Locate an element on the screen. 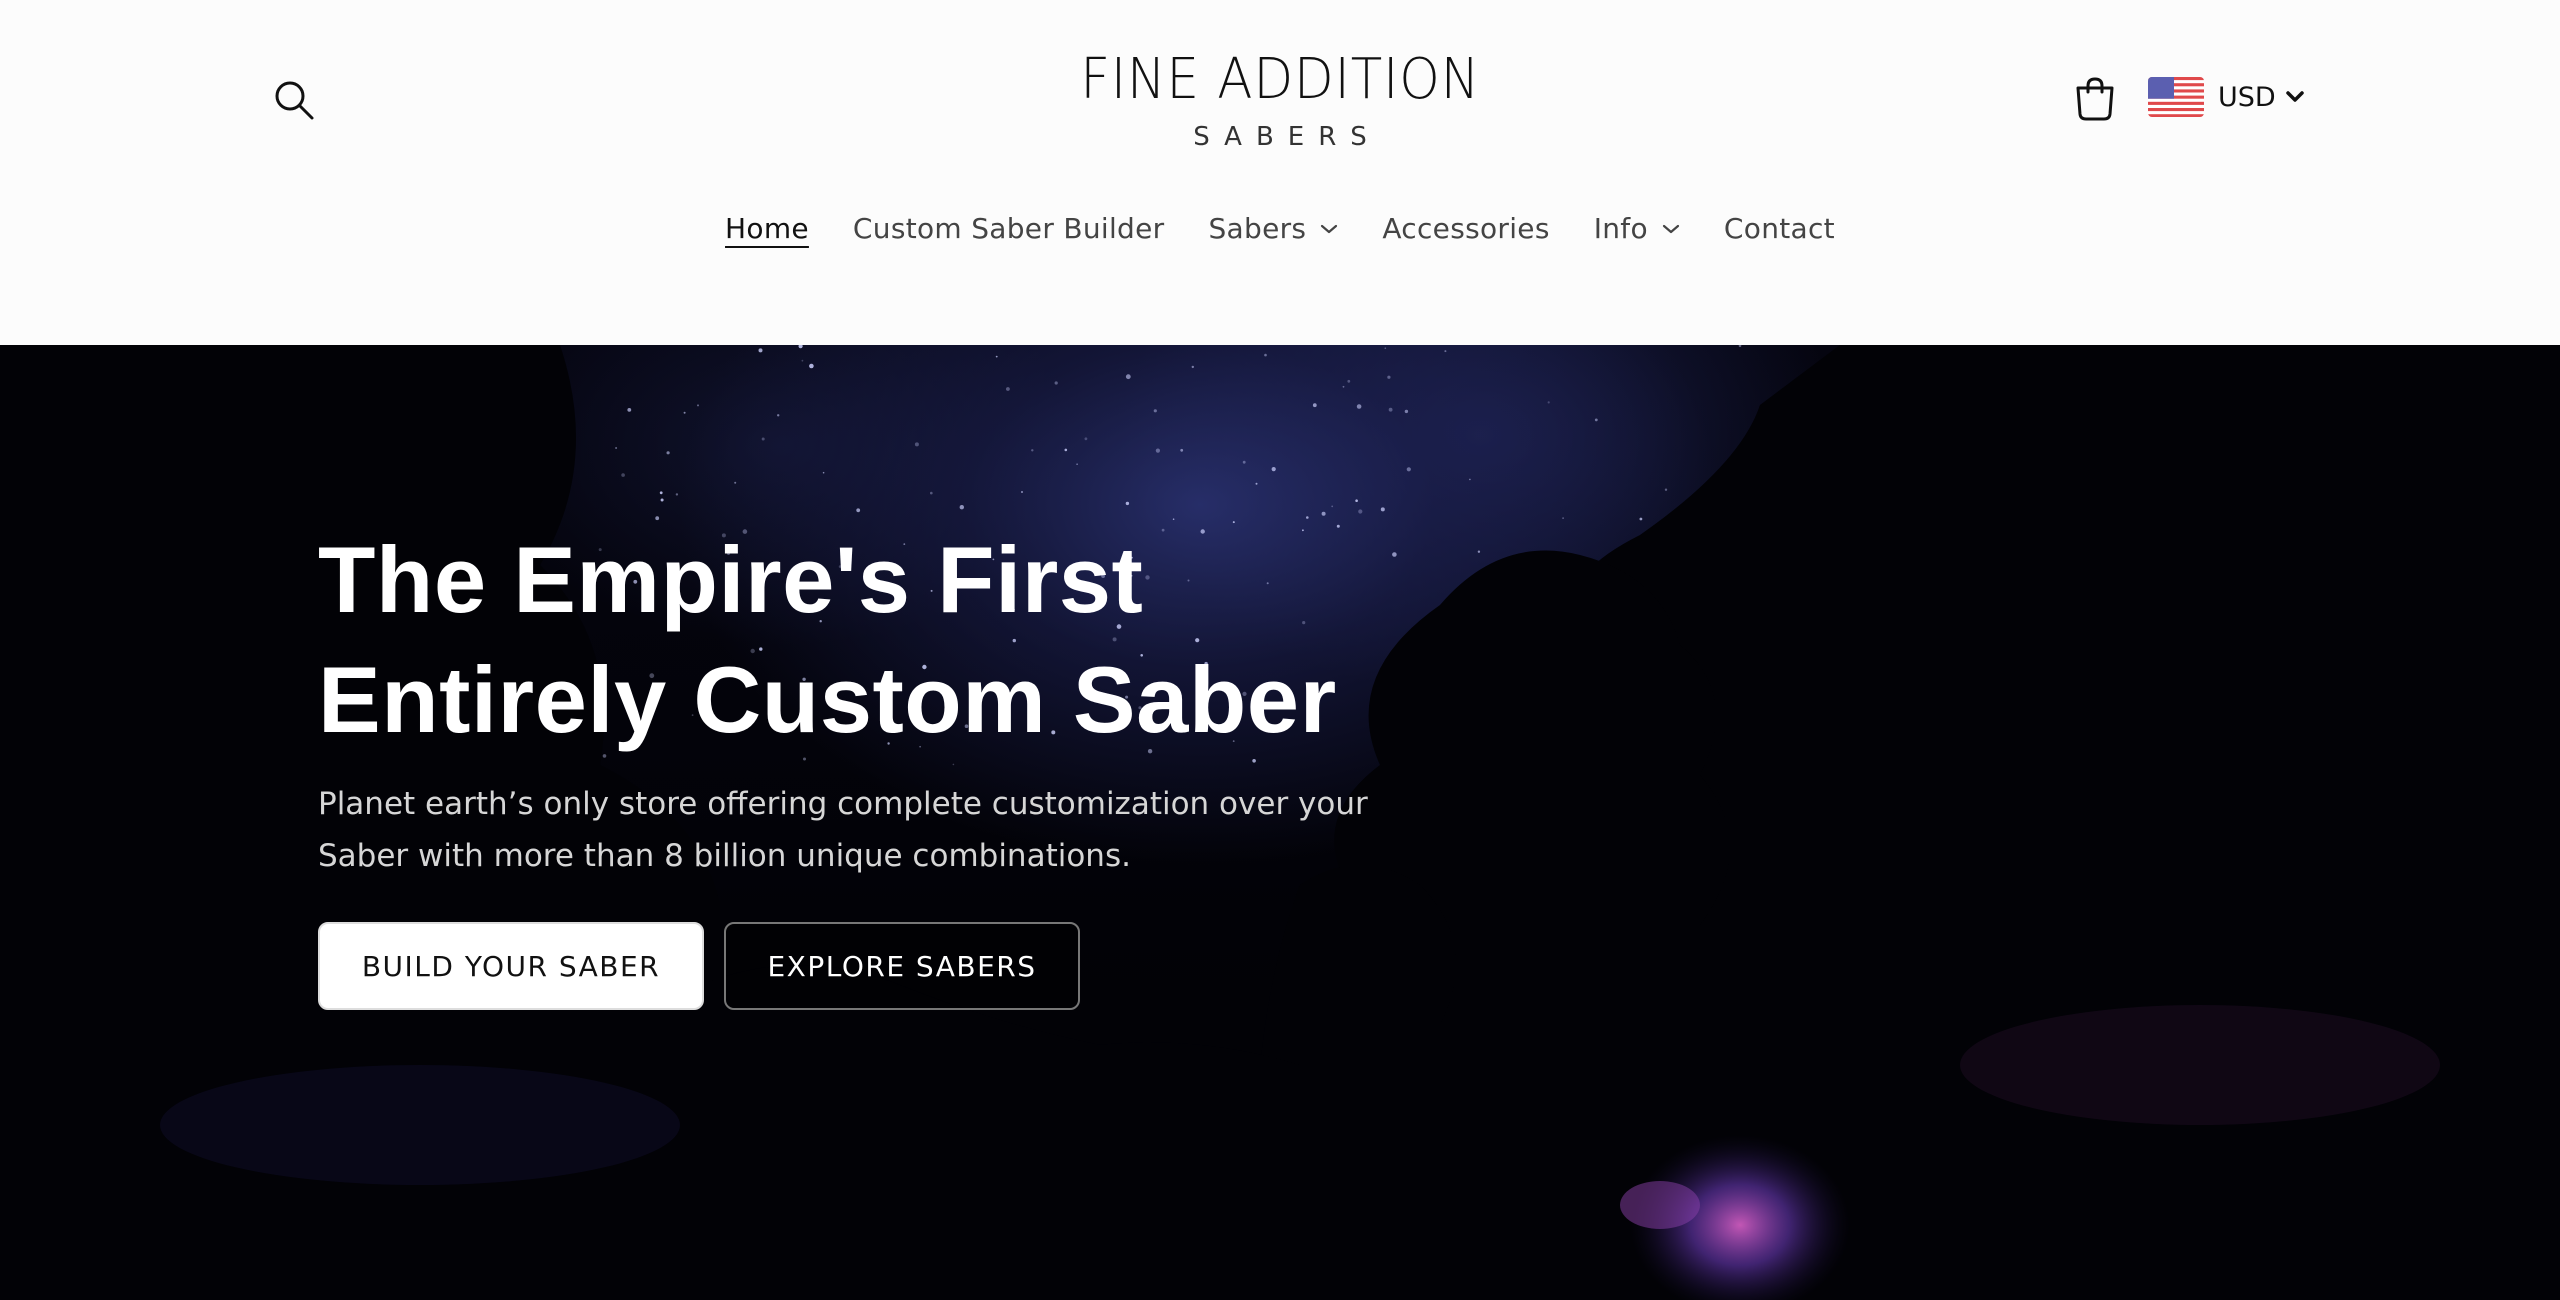 This screenshot has width=2560, height=1300. cart-button is located at coordinates (2095, 99).